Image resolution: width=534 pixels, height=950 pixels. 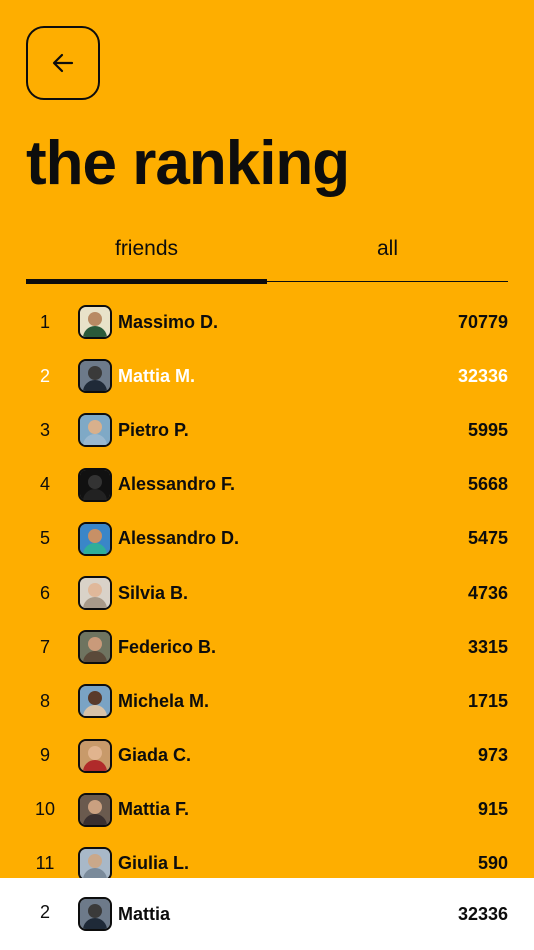 I want to click on tab-all: all, so click(x=387, y=251).